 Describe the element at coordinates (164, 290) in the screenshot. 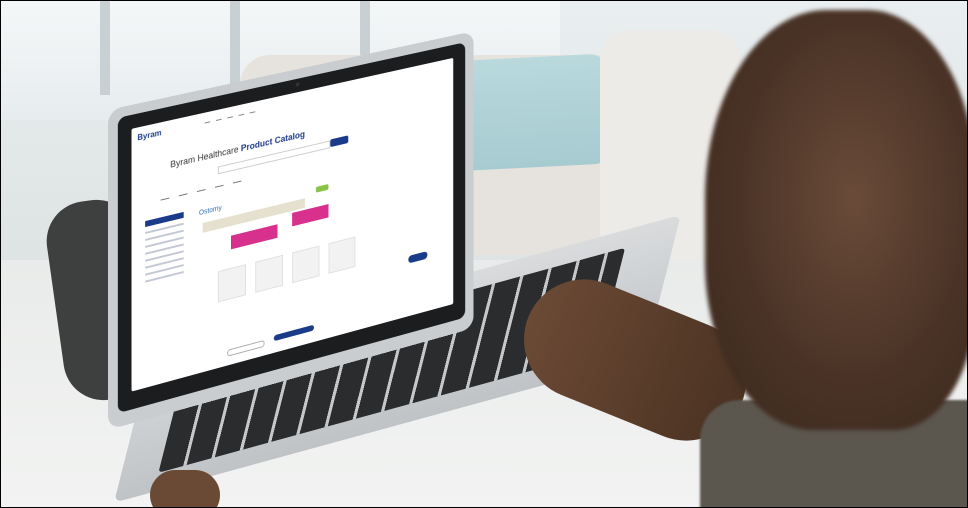

I see `filter-sidebar` at that location.